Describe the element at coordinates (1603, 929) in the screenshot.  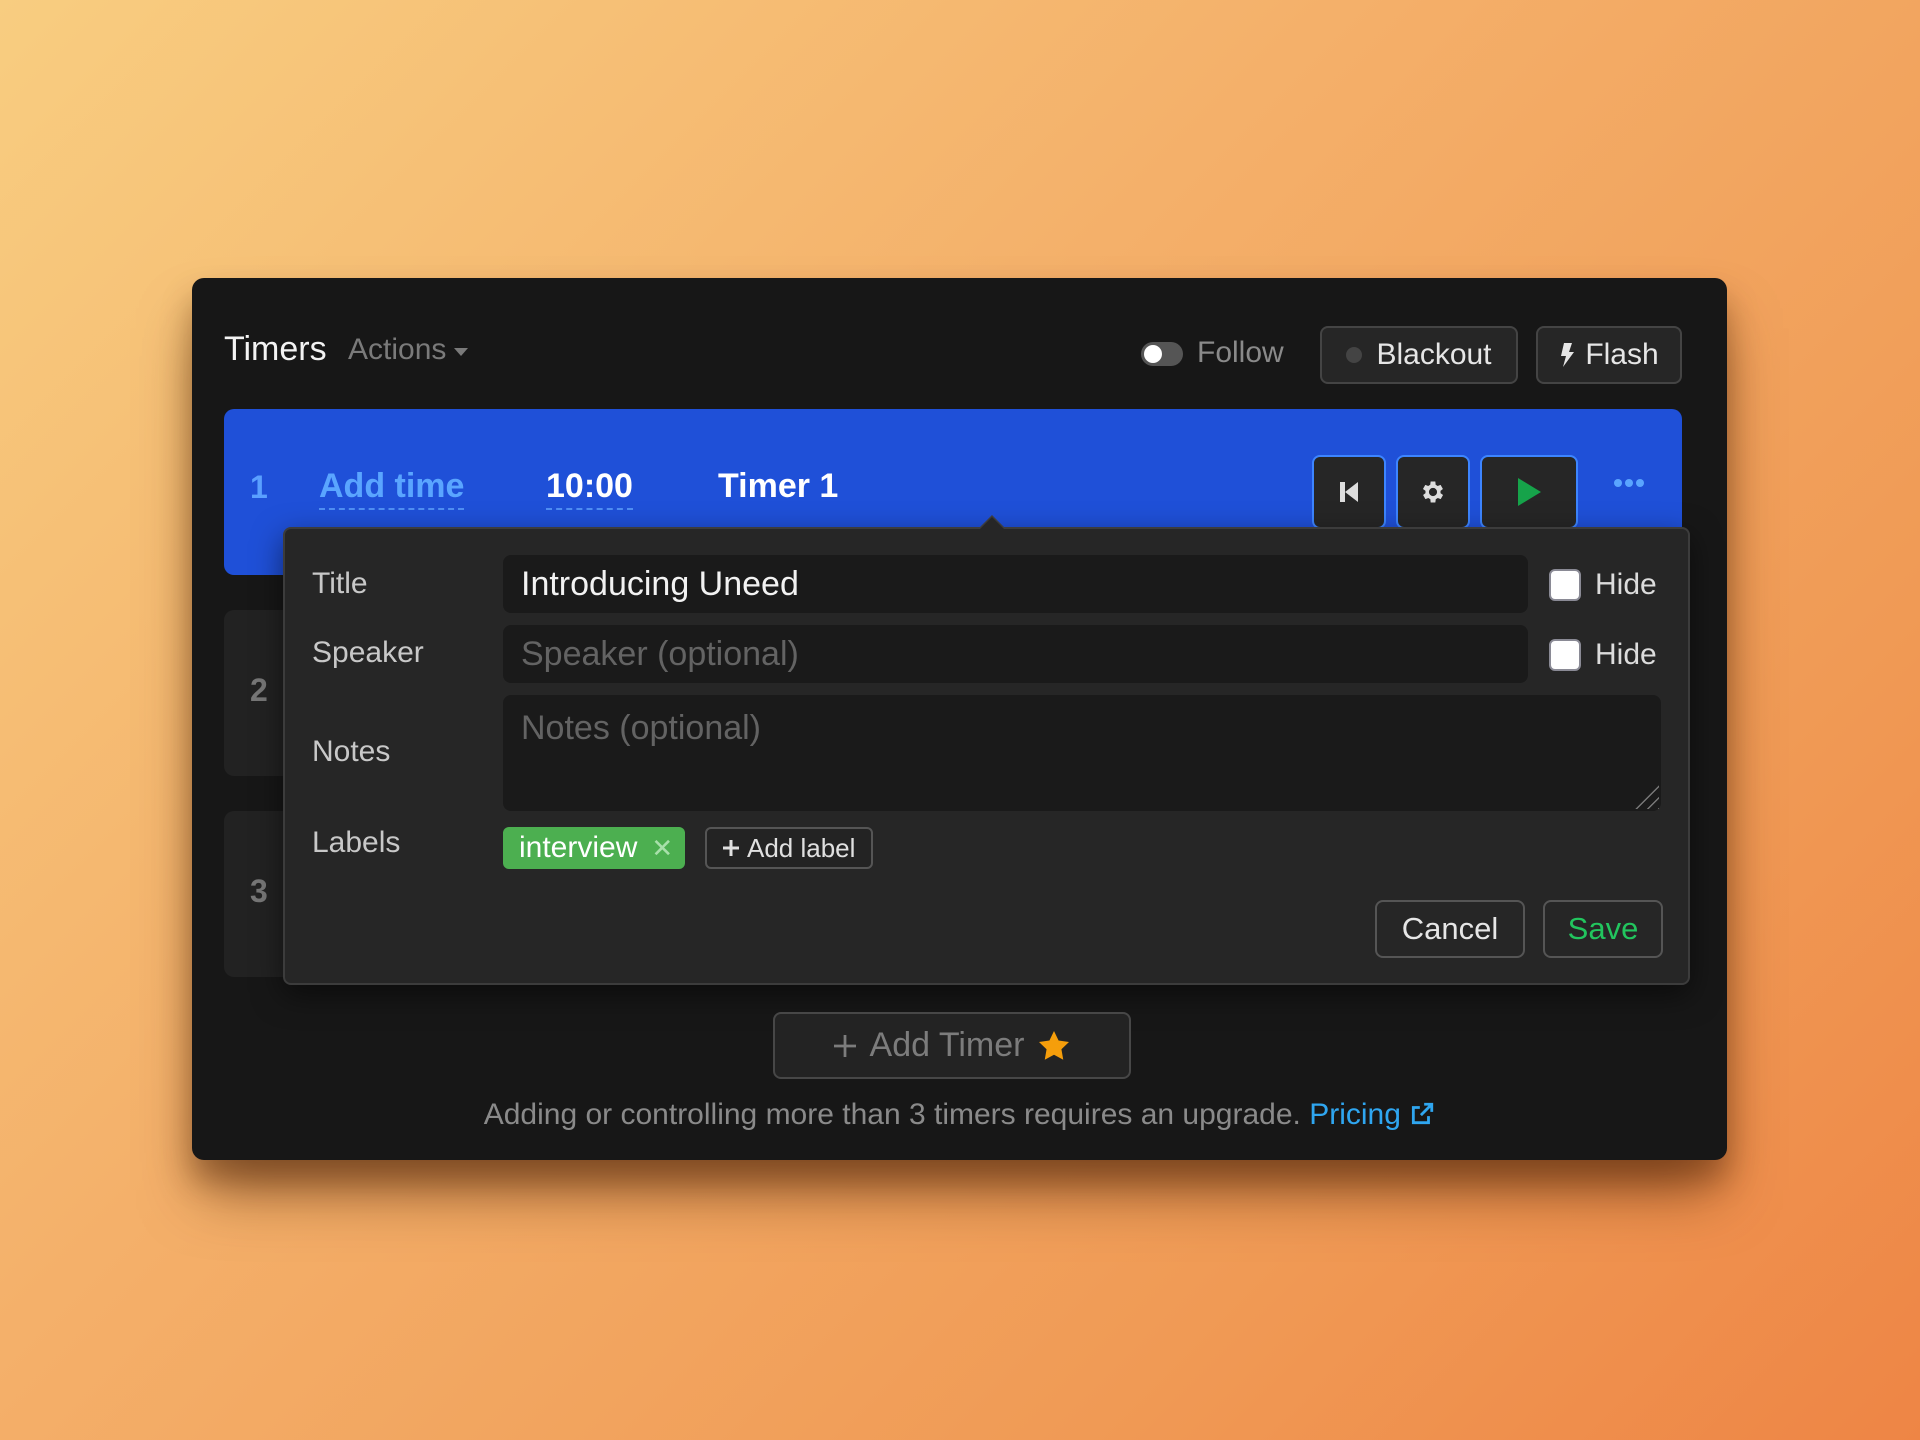
I see `save-button: Save` at that location.